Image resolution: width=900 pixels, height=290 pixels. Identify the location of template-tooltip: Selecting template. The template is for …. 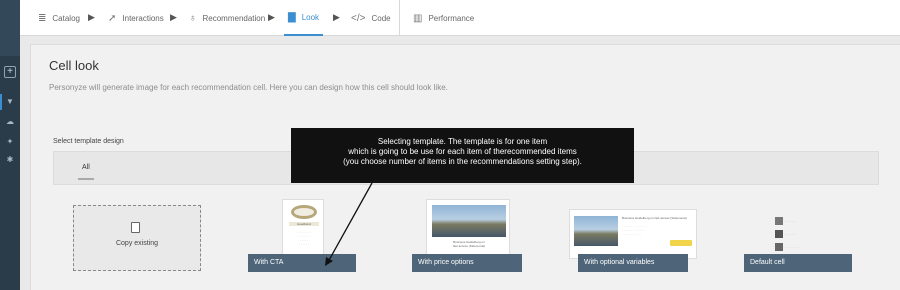
(462, 155).